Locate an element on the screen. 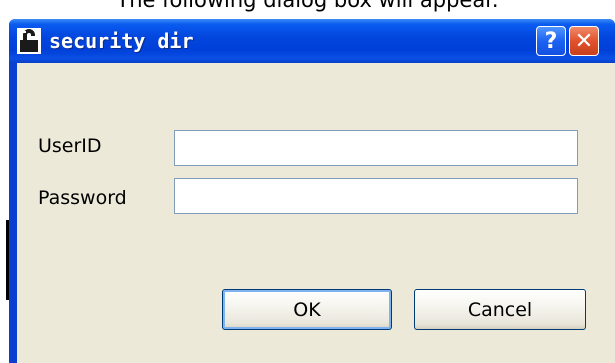 Image resolution: width=615 pixels, height=363 pixels. close-icon: ✕ is located at coordinates (584, 41).